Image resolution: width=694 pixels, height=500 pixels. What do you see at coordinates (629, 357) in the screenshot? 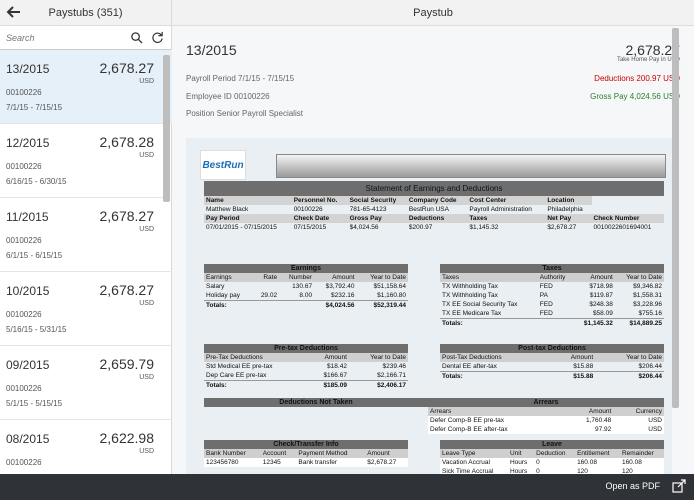
I see `posttax-column-header: Year to Date` at bounding box center [629, 357].